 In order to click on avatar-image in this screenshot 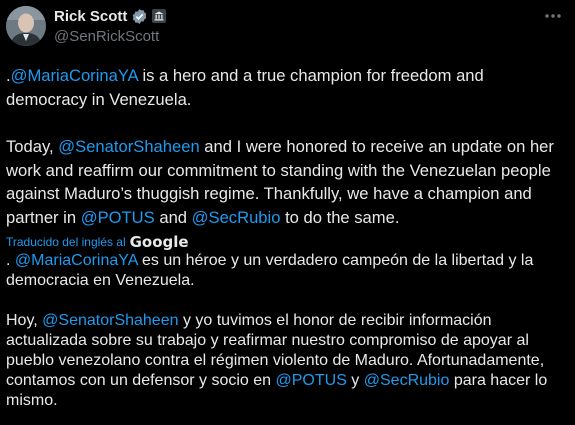, I will do `click(26, 26)`.